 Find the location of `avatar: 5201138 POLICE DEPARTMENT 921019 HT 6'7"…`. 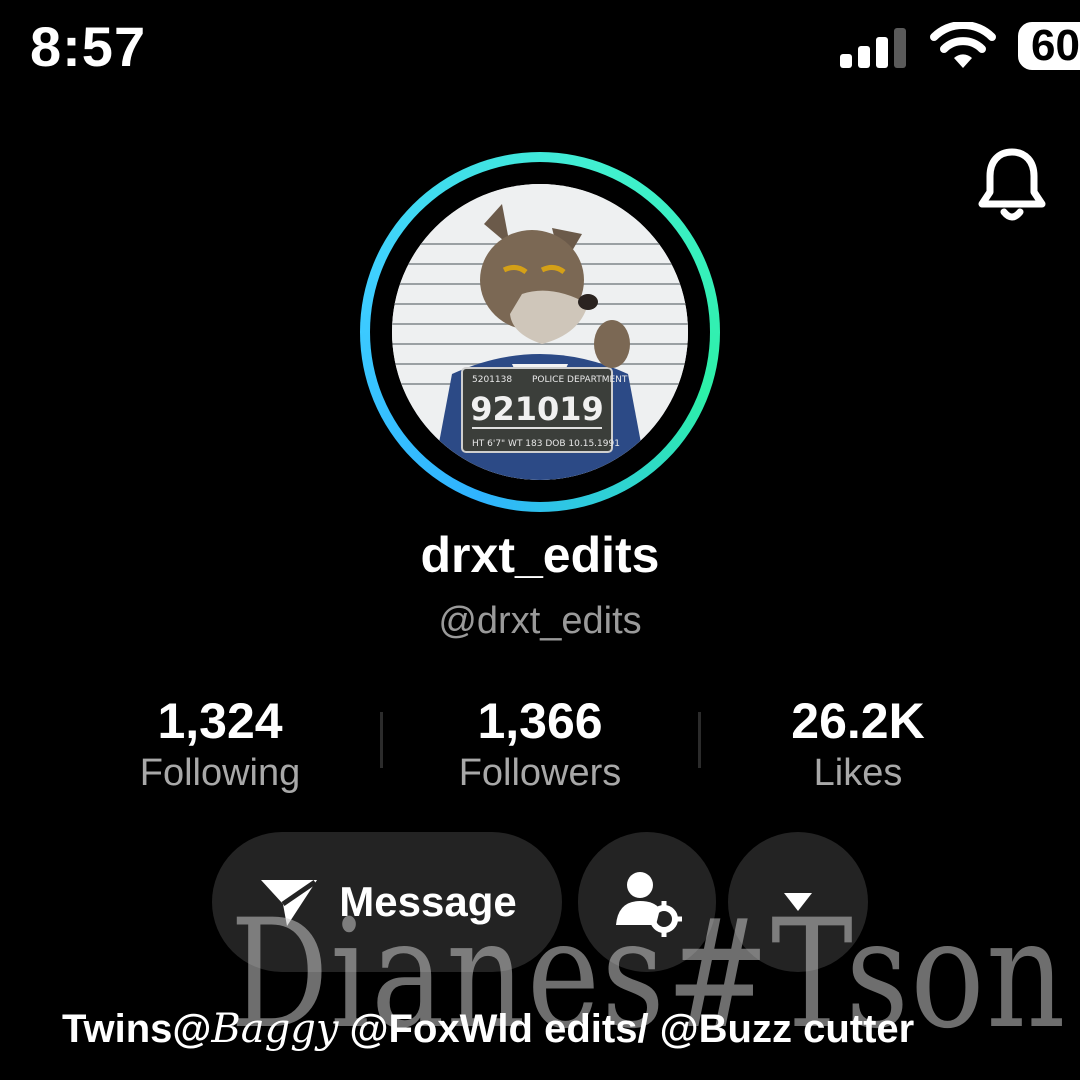

avatar: 5201138 POLICE DEPARTMENT 921019 HT 6'7"… is located at coordinates (540, 332).